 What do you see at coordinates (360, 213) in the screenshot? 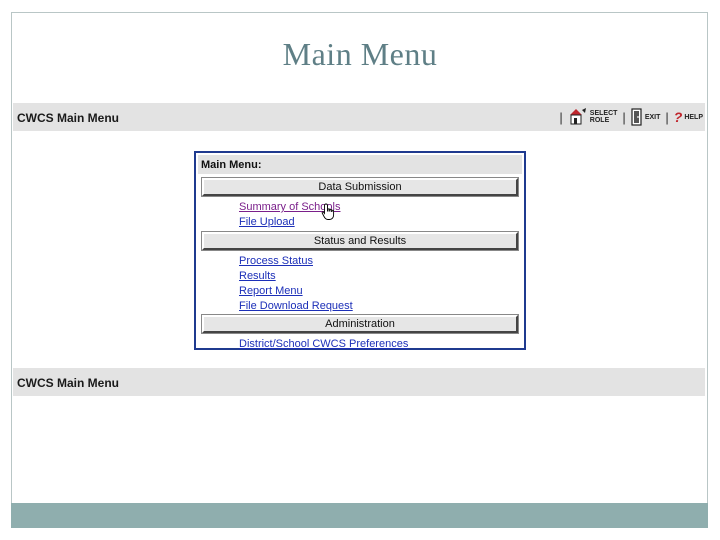
I see `data-submission-links: Summary of Schools File Upload` at bounding box center [360, 213].